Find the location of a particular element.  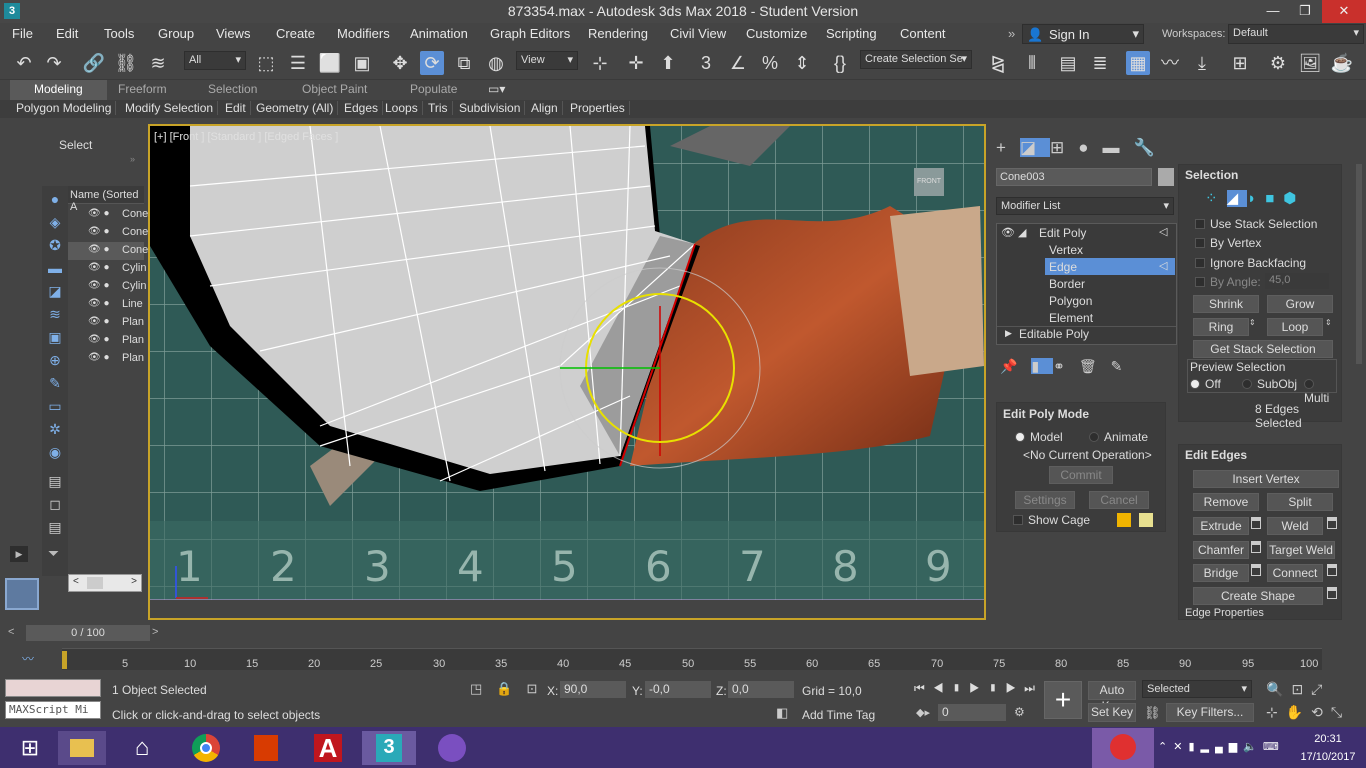

expand-explorer-button: ▶ is located at coordinates (19, 554).